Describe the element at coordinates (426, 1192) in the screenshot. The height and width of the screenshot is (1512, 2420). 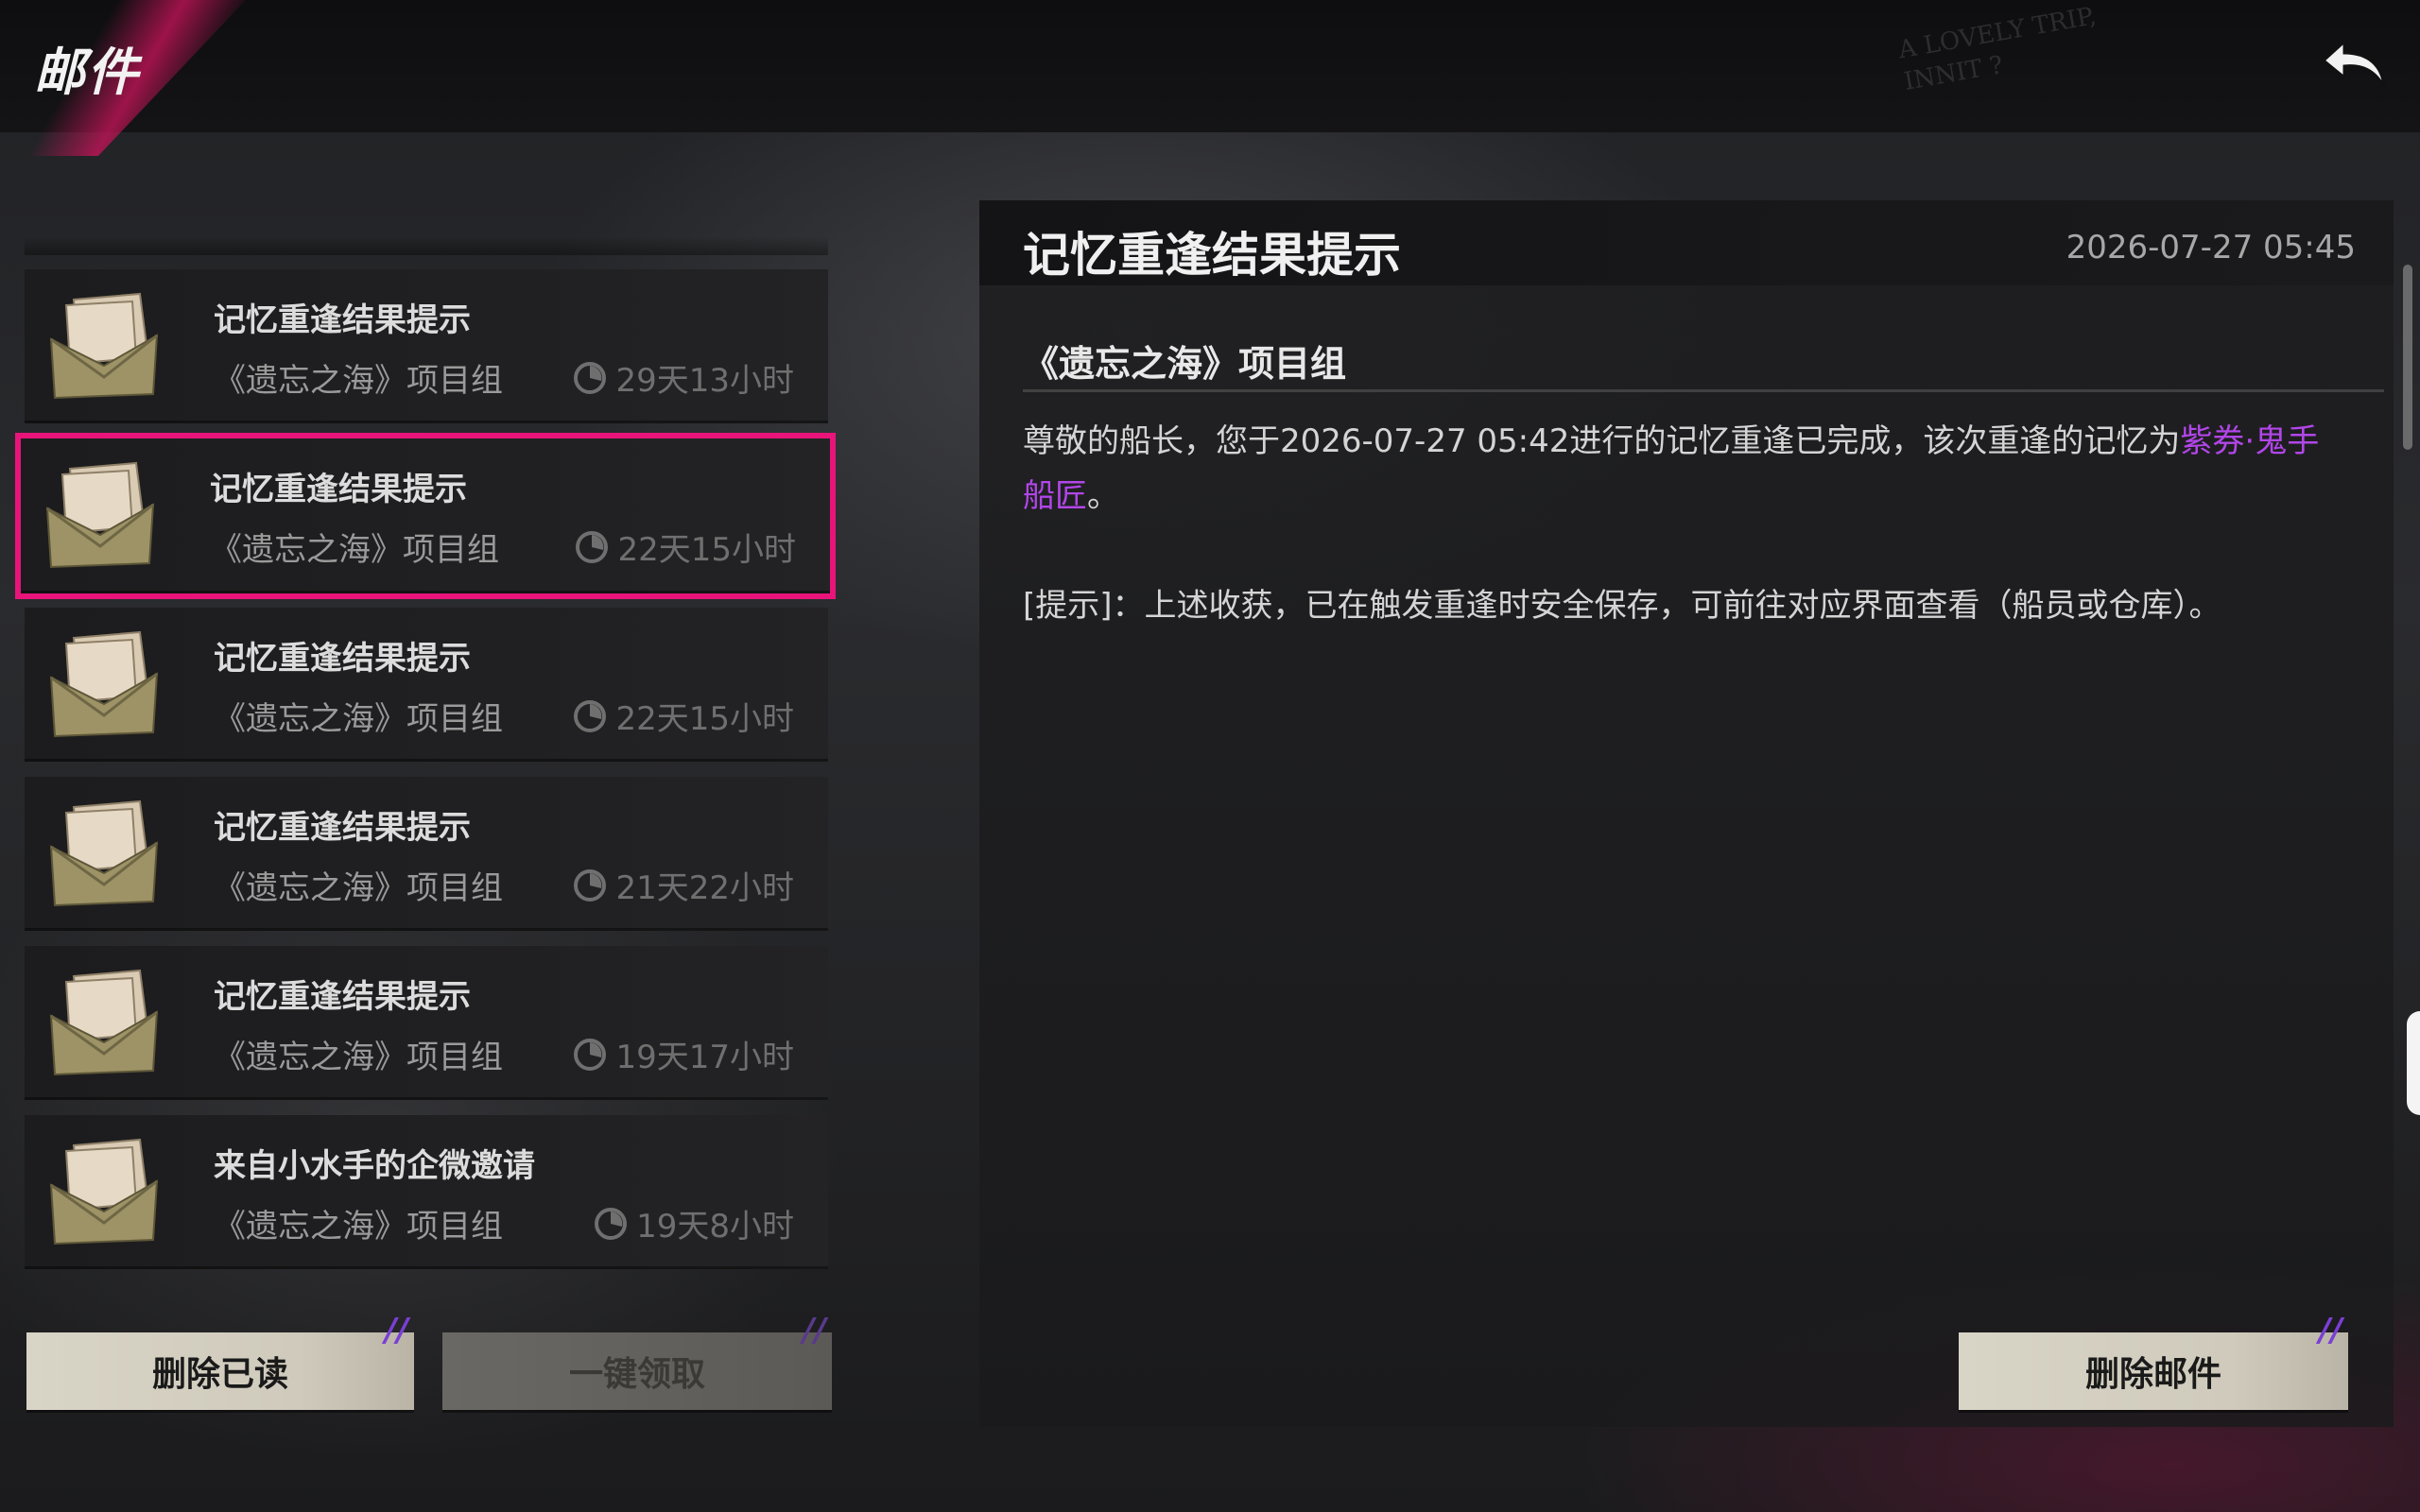
I see `mail-list-item: 来自小水手的企微邀请 《遗忘之海》项目组 19天8小时` at that location.